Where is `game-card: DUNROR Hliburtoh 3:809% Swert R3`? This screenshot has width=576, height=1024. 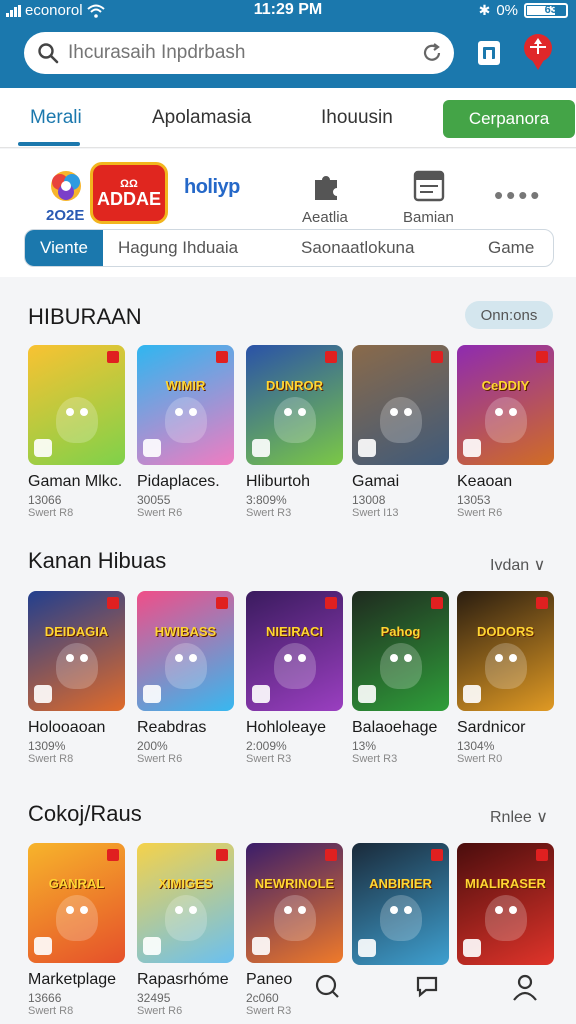 game-card: DUNROR Hliburtoh 3:809% Swert R3 is located at coordinates (294, 432).